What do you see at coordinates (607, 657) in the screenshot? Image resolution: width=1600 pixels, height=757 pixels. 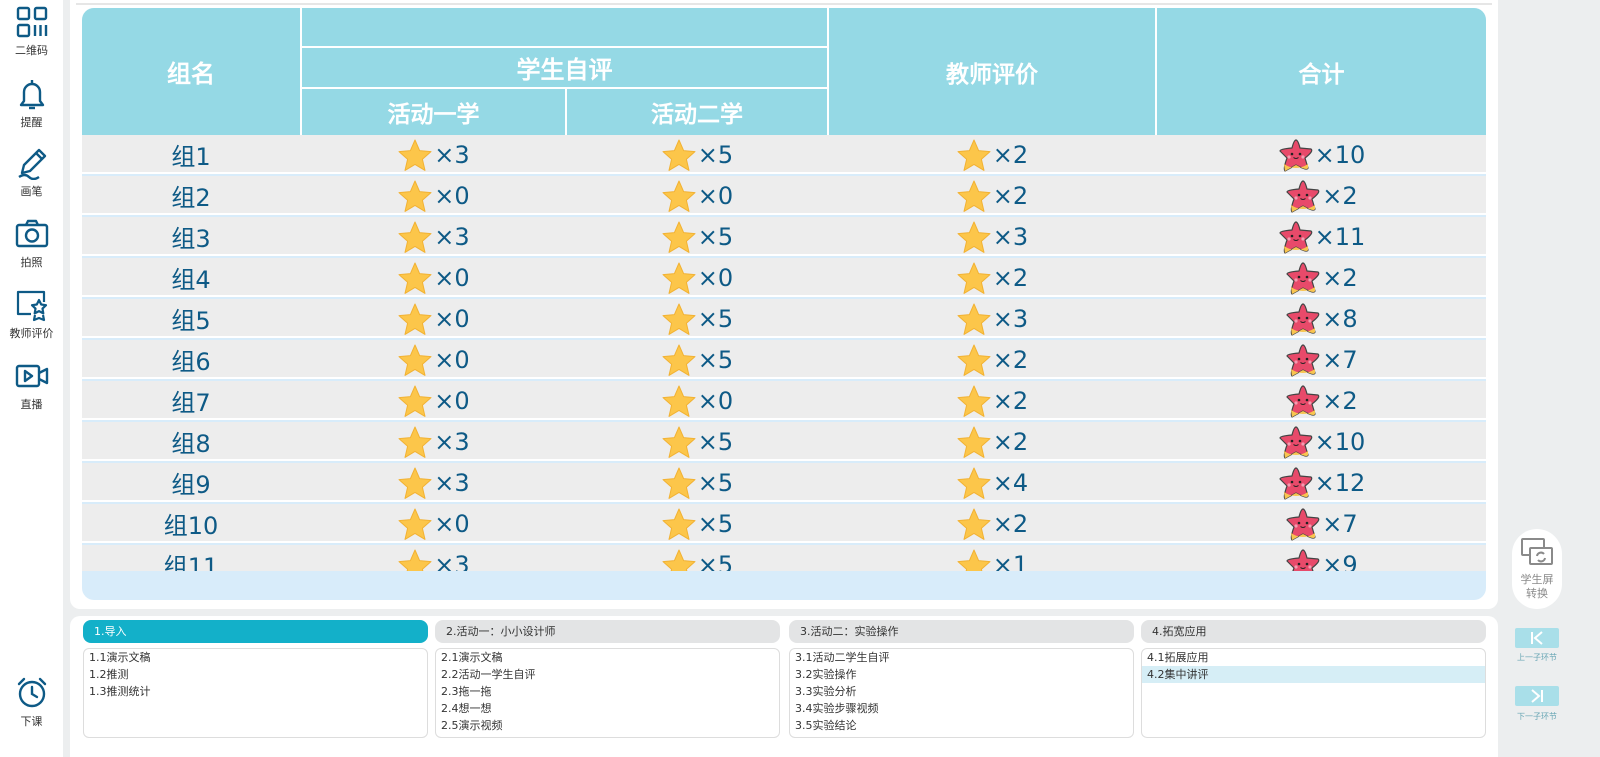 I see `subsection-item: 2.1演示文稿` at bounding box center [607, 657].